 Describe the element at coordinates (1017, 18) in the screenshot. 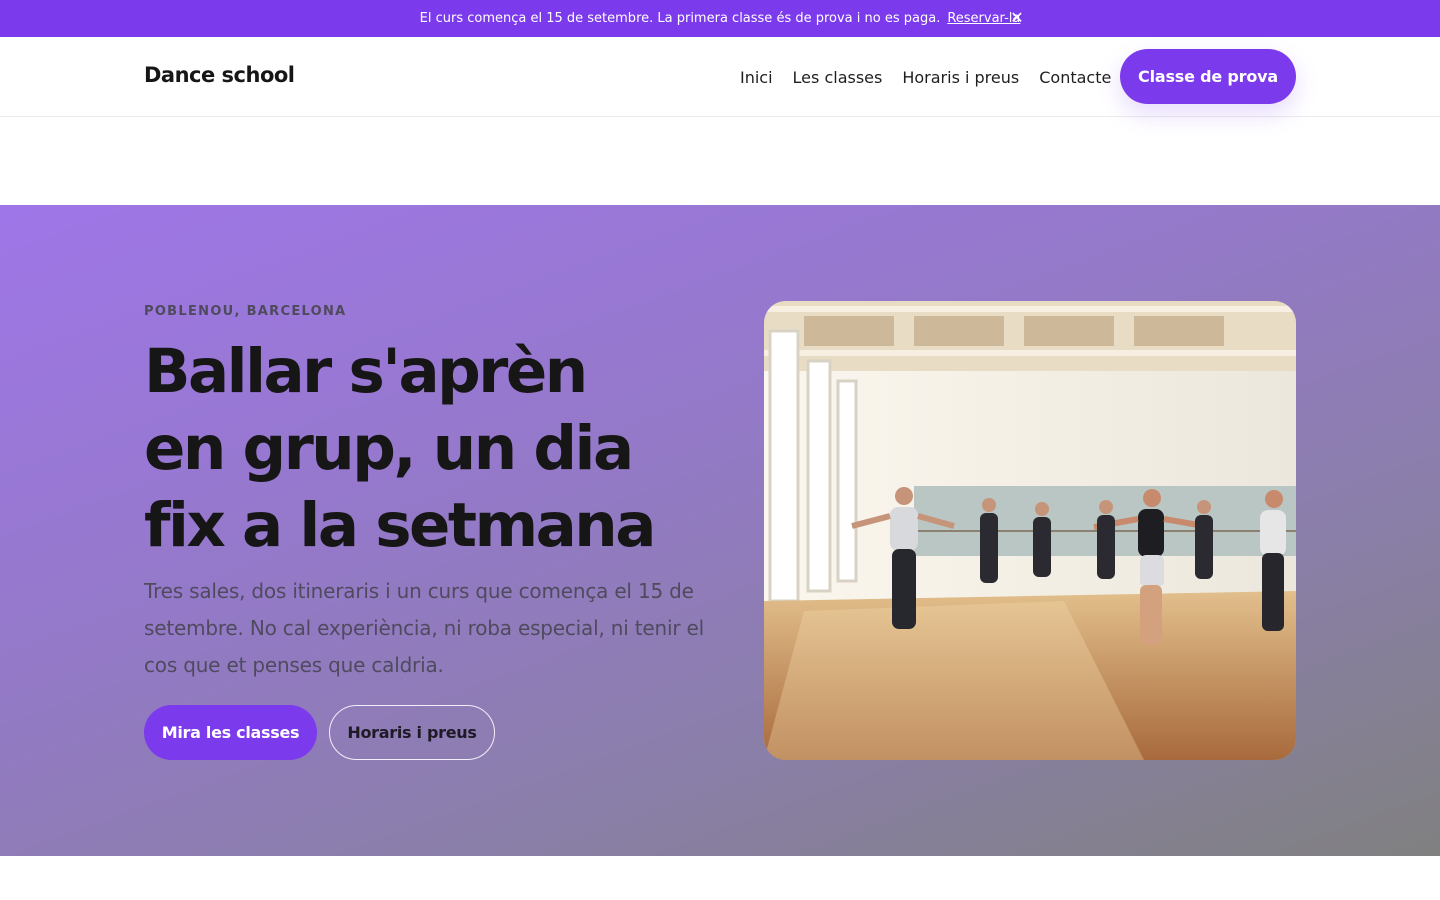

I see `close-icon: ✕` at that location.